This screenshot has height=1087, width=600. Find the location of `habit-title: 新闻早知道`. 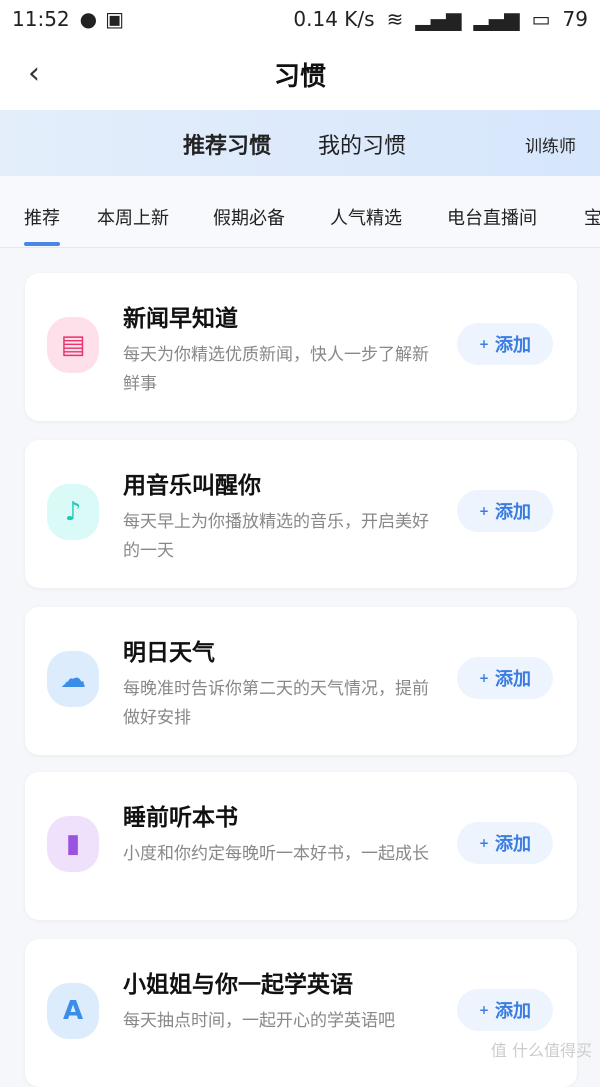

habit-title: 新闻早知道 is located at coordinates (180, 319).